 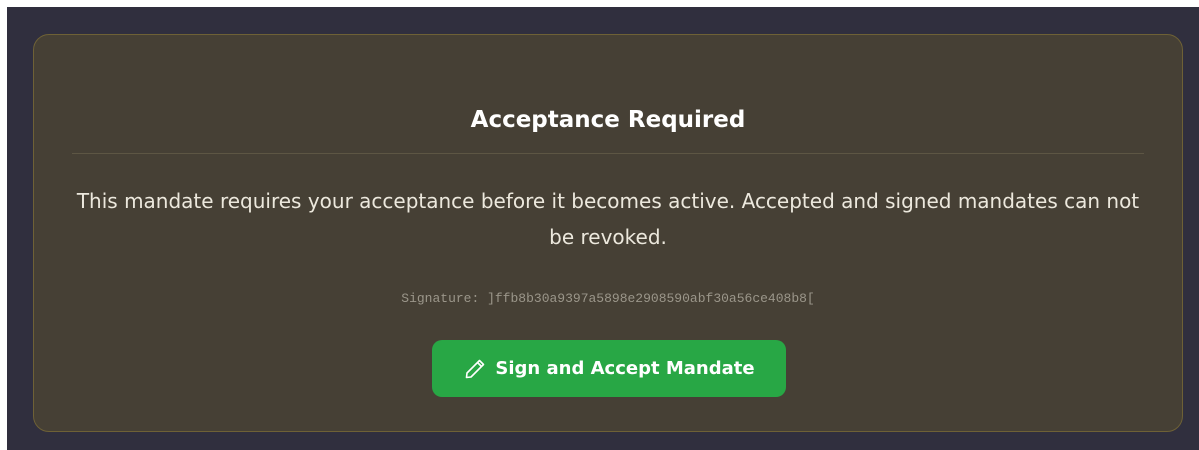 What do you see at coordinates (475, 369) in the screenshot?
I see `pencil-icon` at bounding box center [475, 369].